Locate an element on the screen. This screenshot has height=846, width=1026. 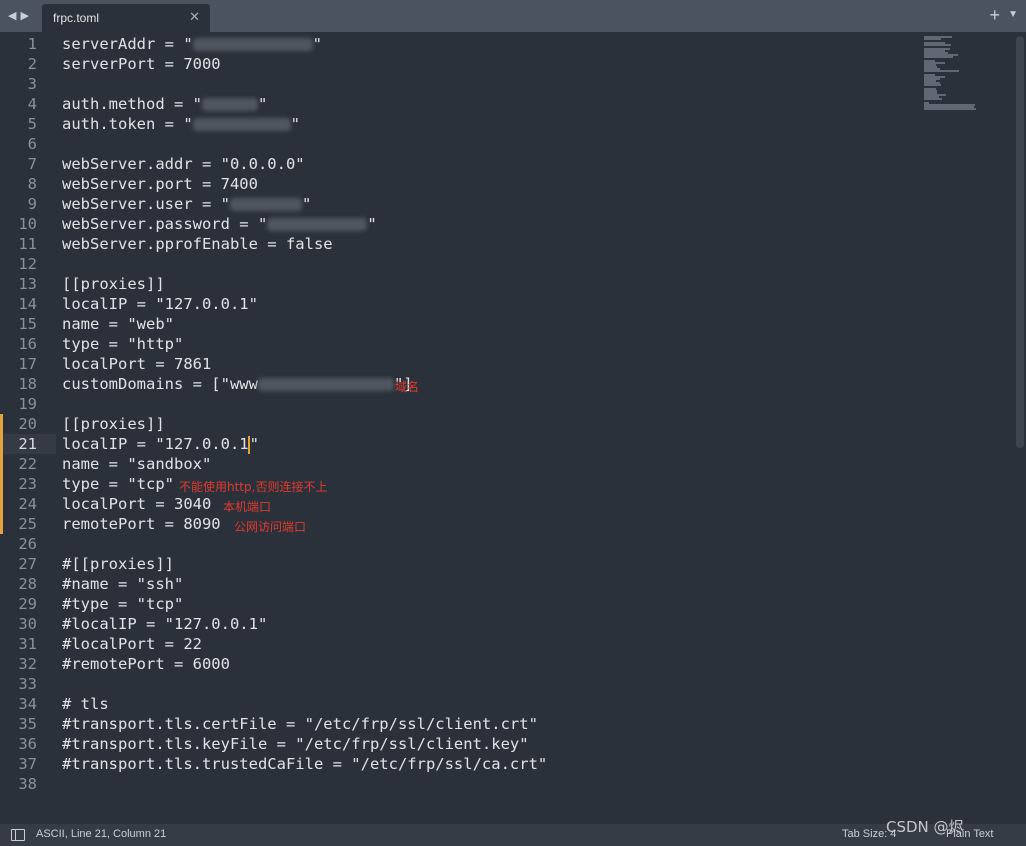
code-text: [[proxies]] is located at coordinates (113, 424).